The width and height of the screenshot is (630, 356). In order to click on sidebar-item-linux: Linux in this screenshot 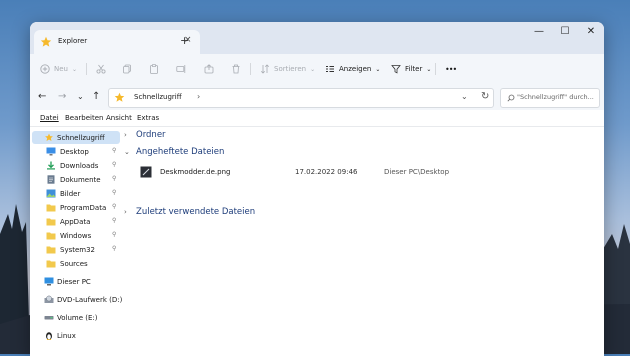, I will do `click(76, 335)`.